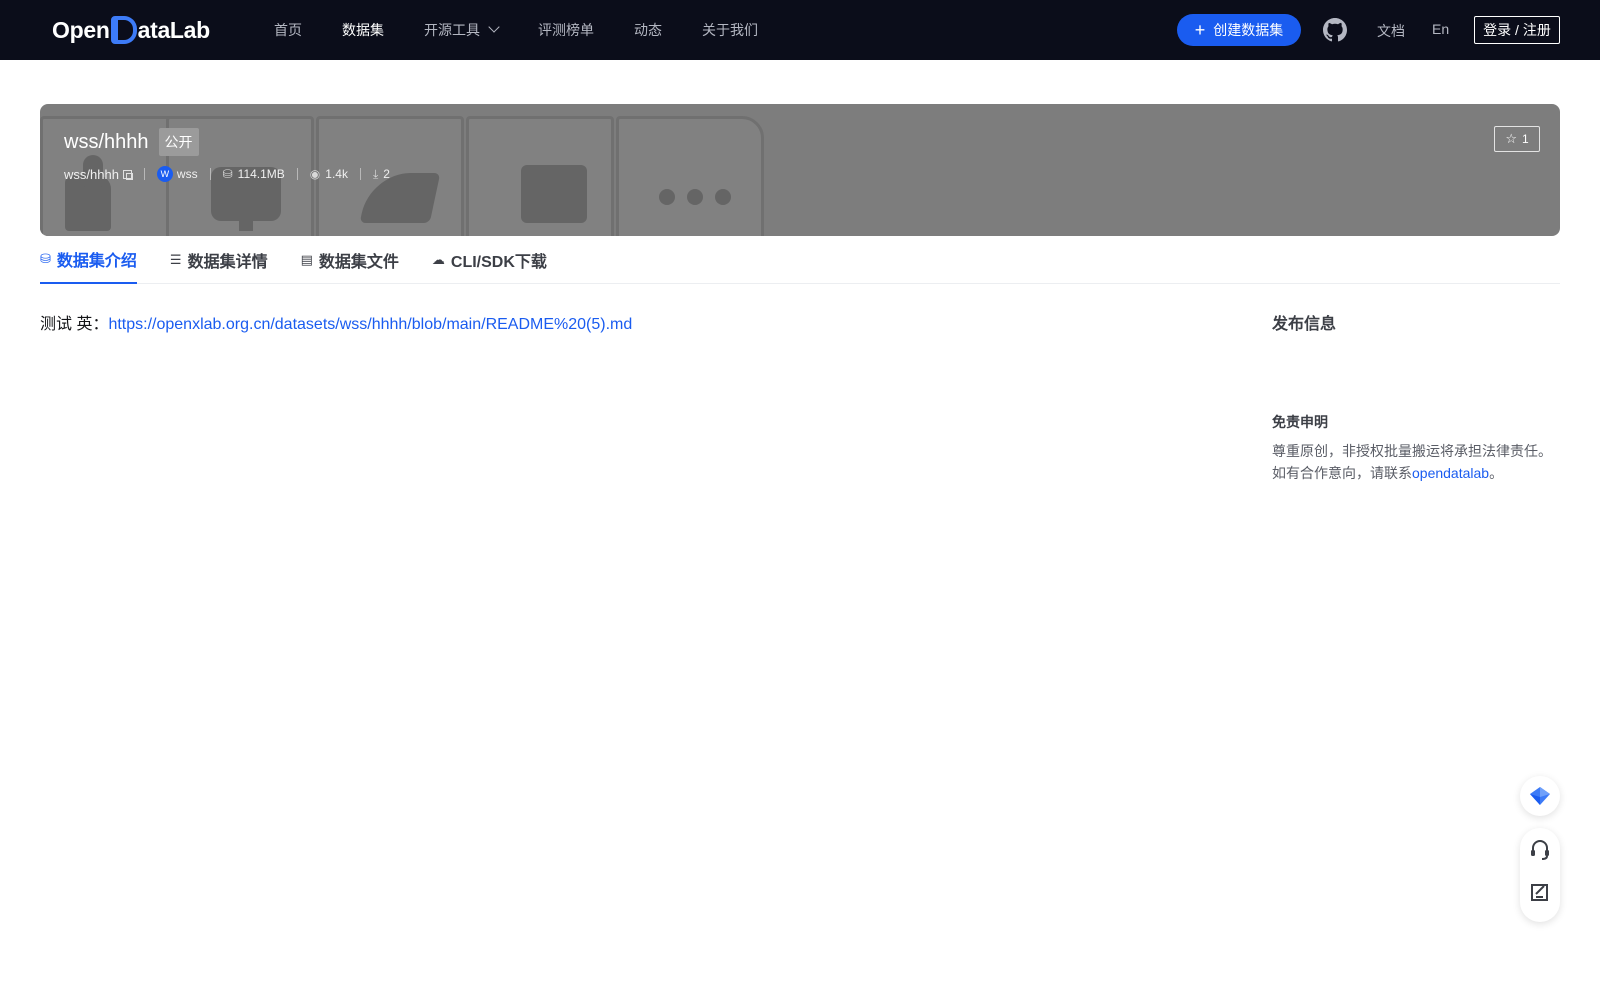 The width and height of the screenshot is (1600, 1000). I want to click on comment-tail-shape, so click(246, 225).